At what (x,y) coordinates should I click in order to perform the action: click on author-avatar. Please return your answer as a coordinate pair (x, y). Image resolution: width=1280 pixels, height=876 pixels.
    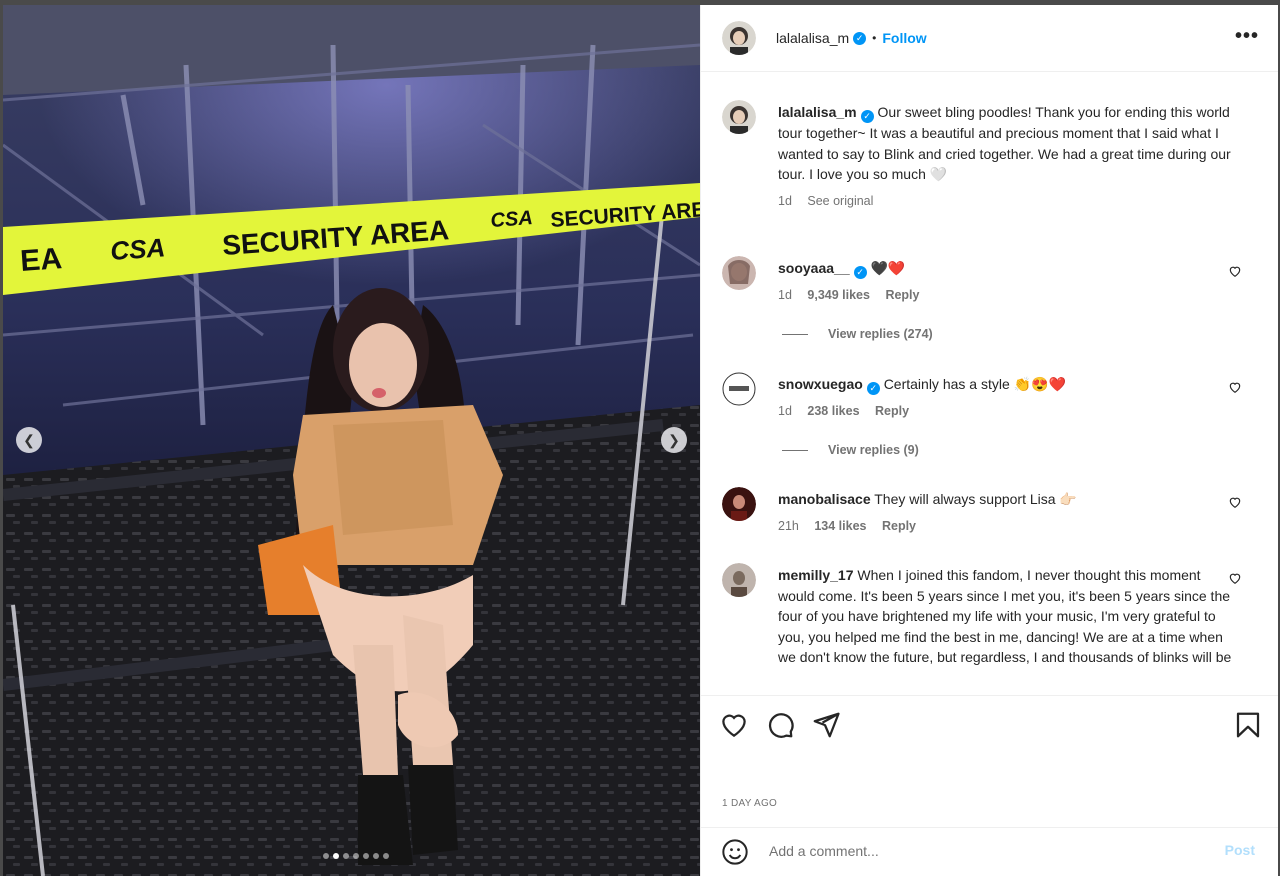
    Looking at the image, I should click on (739, 38).